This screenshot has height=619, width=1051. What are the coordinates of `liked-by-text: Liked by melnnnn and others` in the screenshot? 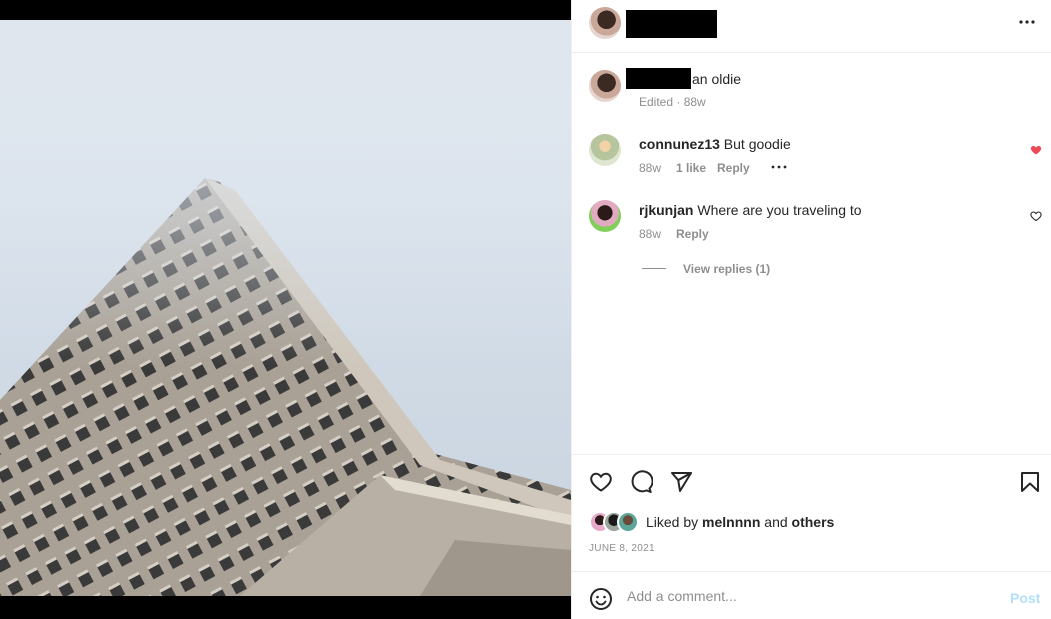 It's located at (740, 522).